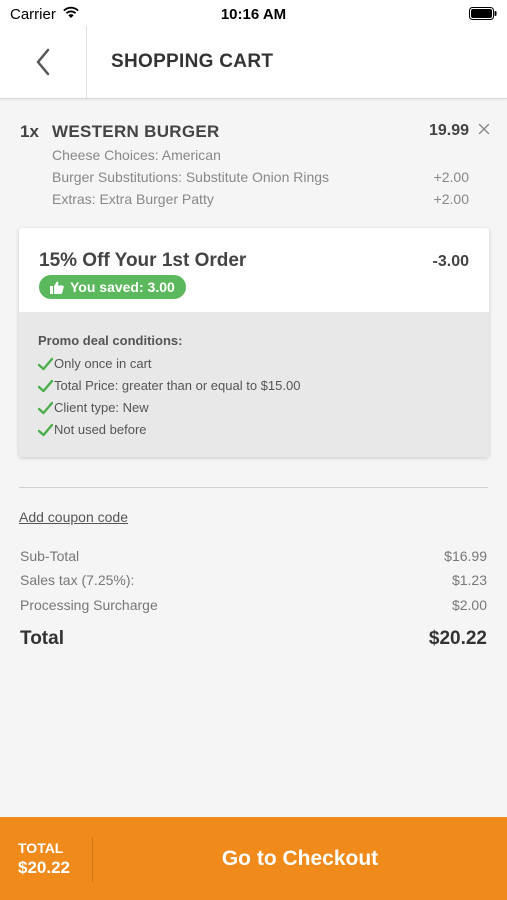 This screenshot has width=507, height=900. Describe the element at coordinates (101, 407) in the screenshot. I see `condition-text: Client type: New` at that location.